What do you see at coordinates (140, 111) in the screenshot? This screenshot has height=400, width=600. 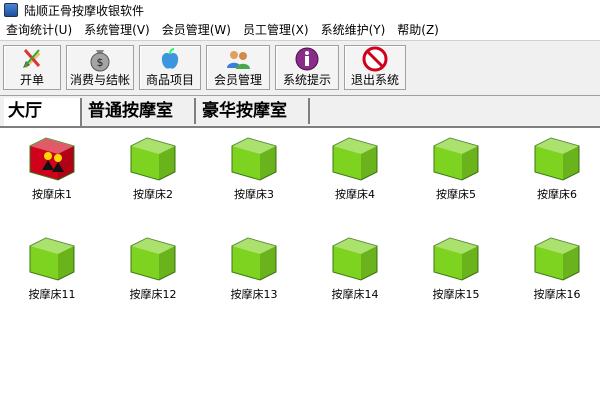 I see `tab-standard-room: 普通按摩室` at bounding box center [140, 111].